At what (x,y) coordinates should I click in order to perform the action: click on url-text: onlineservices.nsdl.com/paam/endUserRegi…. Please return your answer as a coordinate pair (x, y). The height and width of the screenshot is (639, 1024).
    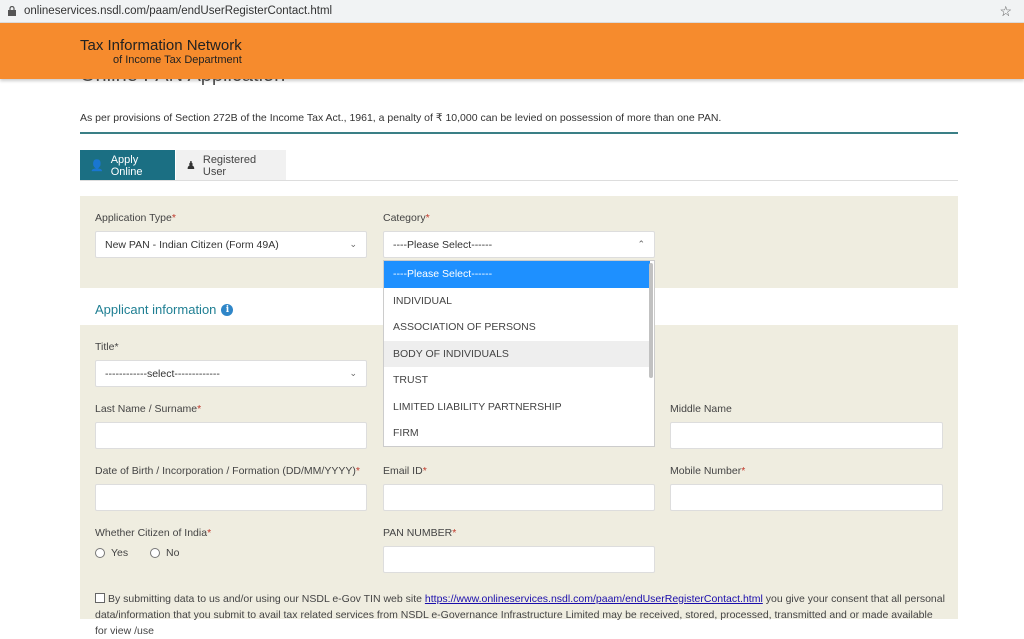
    Looking at the image, I should click on (178, 11).